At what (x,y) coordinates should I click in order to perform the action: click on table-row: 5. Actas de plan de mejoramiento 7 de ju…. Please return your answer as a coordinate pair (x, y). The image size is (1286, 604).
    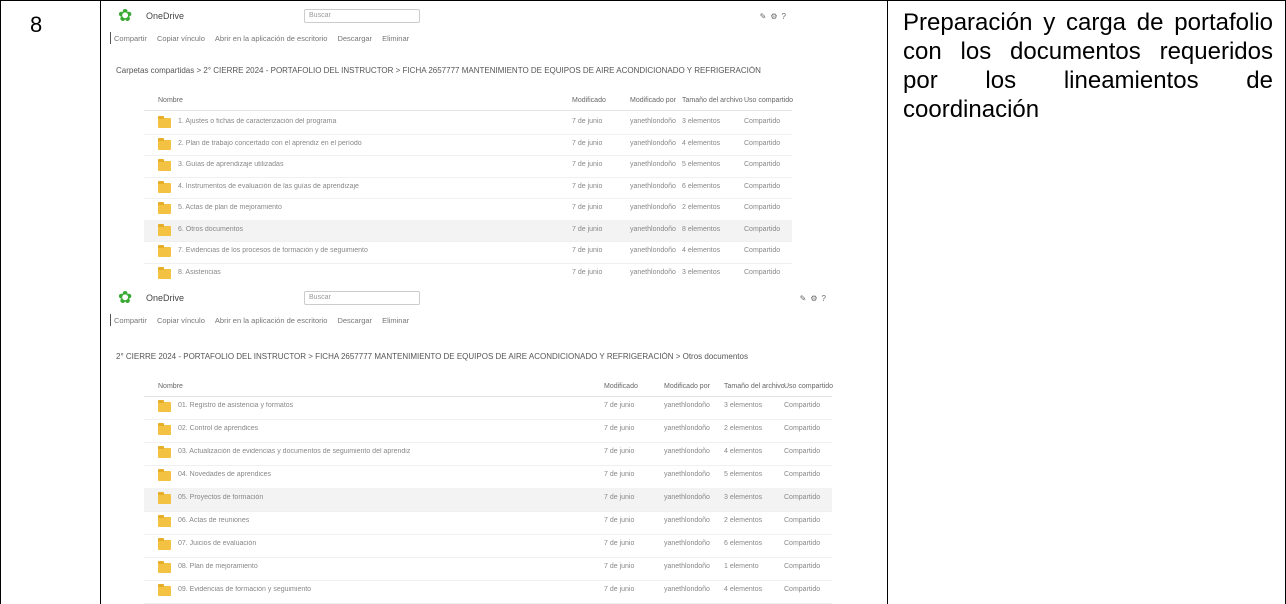
    Looking at the image, I should click on (468, 209).